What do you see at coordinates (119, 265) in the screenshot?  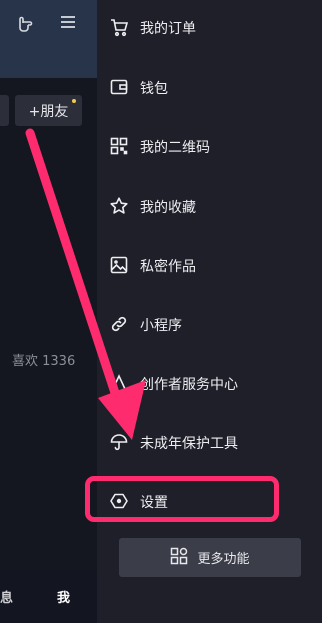 I see `private-image-icon` at bounding box center [119, 265].